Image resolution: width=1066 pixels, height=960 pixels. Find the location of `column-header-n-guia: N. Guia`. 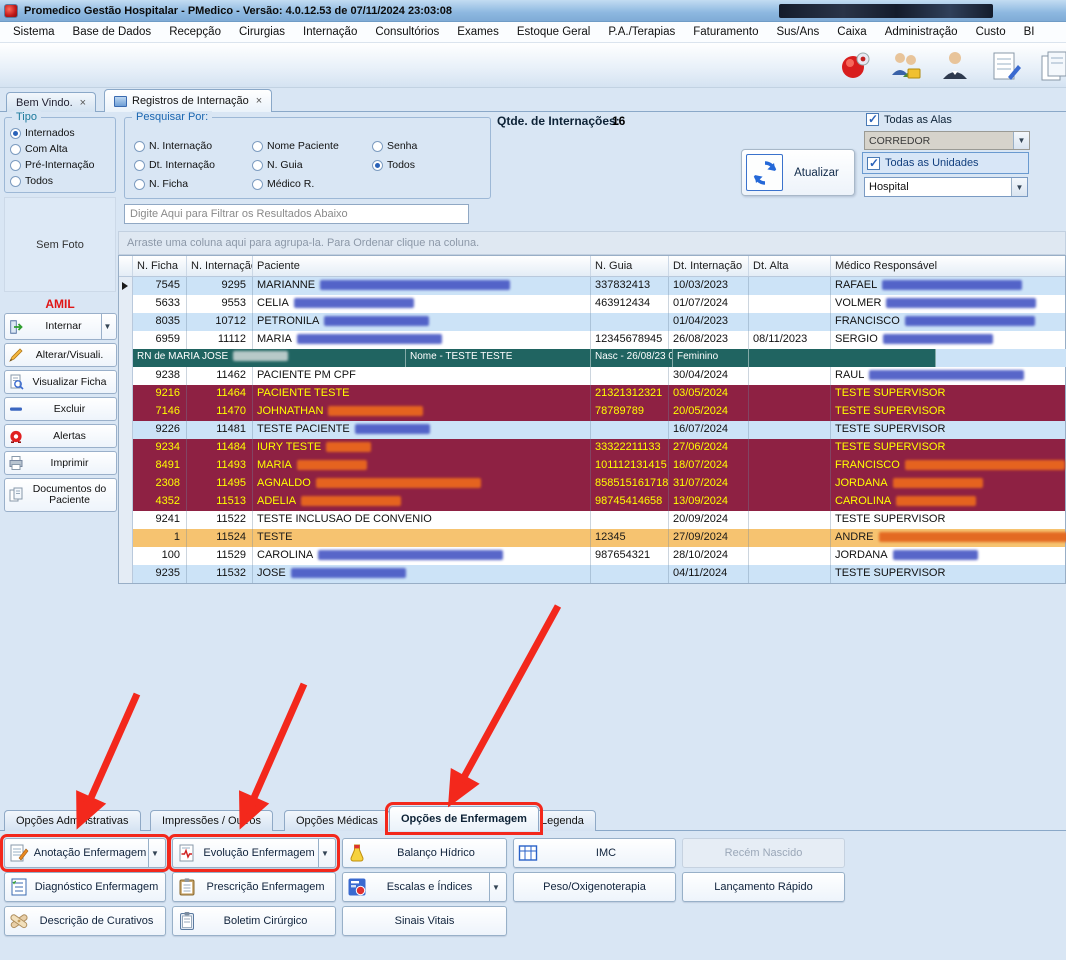

column-header-n-guia: N. Guia is located at coordinates (630, 266).